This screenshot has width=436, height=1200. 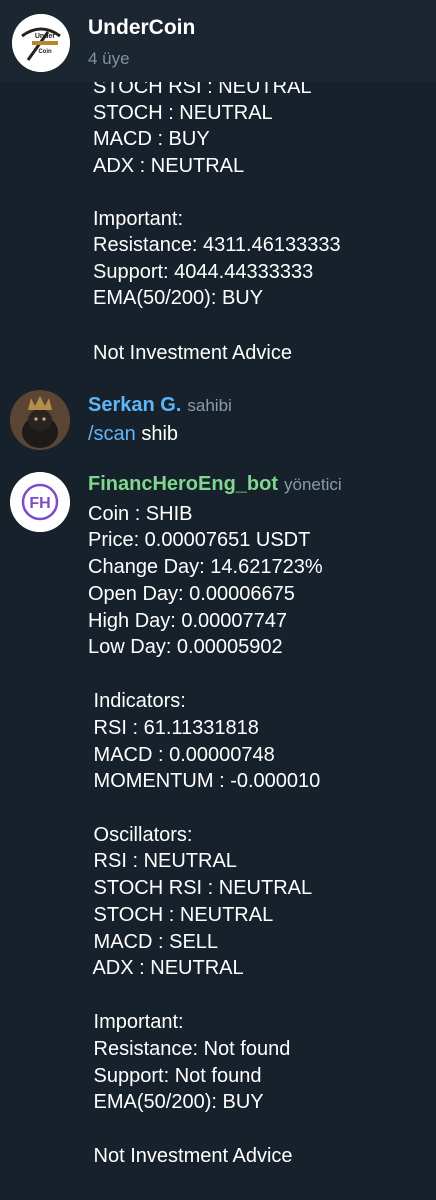 What do you see at coordinates (313, 484) in the screenshot?
I see `sender-role: yönetici` at bounding box center [313, 484].